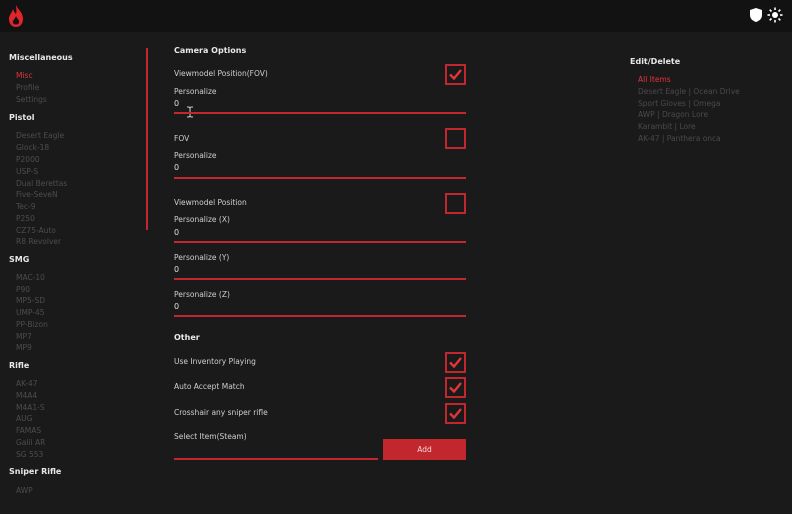 The height and width of the screenshot is (514, 792). Describe the element at coordinates (19, 259) in the screenshot. I see `section-title-smg: SMG` at that location.